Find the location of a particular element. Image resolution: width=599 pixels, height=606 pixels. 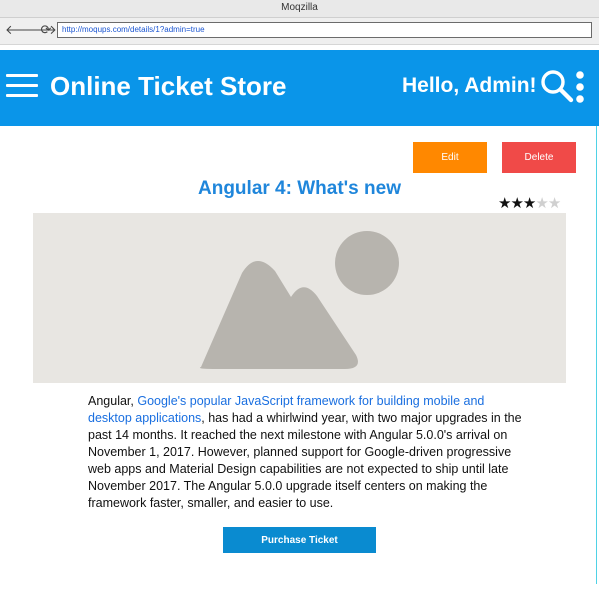

app-title: Online Ticket Store is located at coordinates (168, 86).